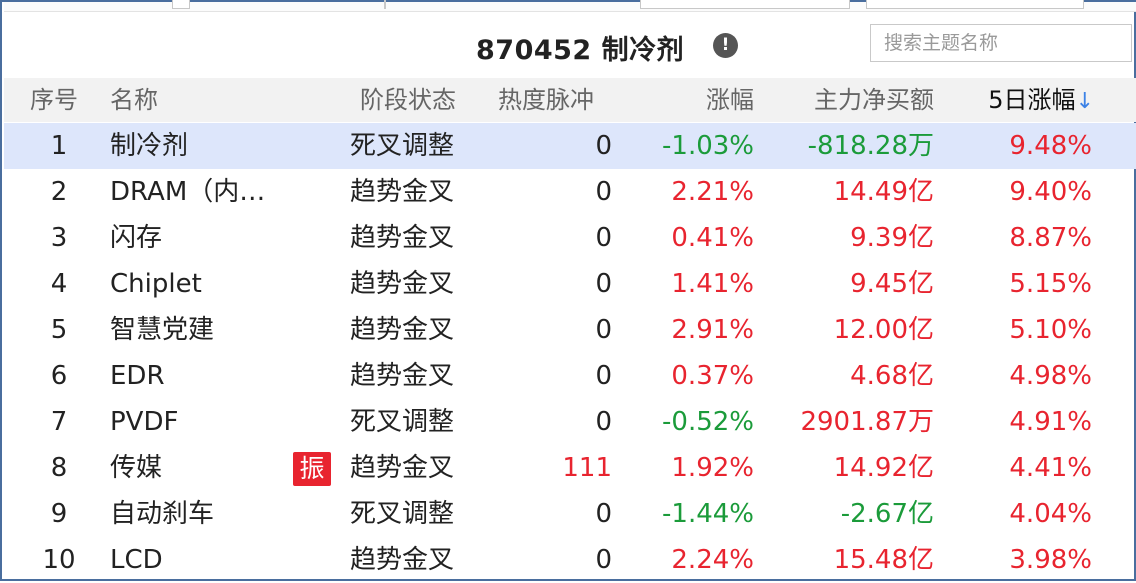 Image resolution: width=1136 pixels, height=583 pixels. Describe the element at coordinates (712, 192) in the screenshot. I see `row-change: 2.21%` at that location.